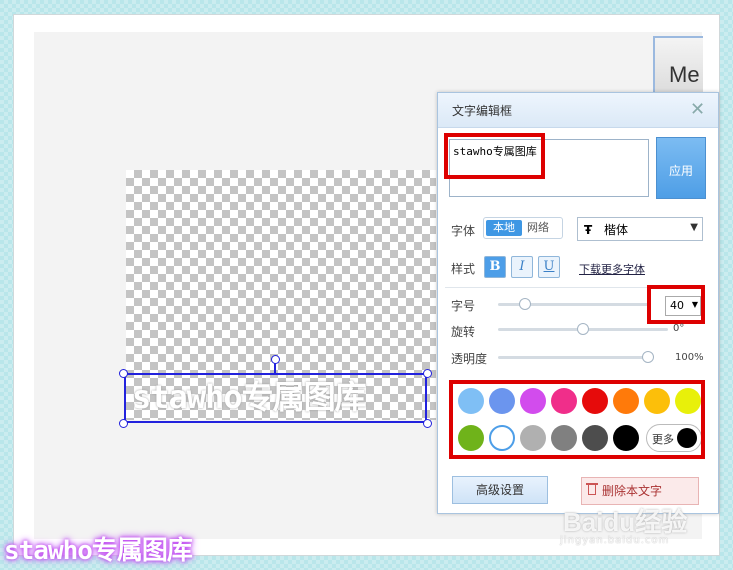 The image size is (733, 570). I want to click on font-source-net: 网络, so click(538, 228).